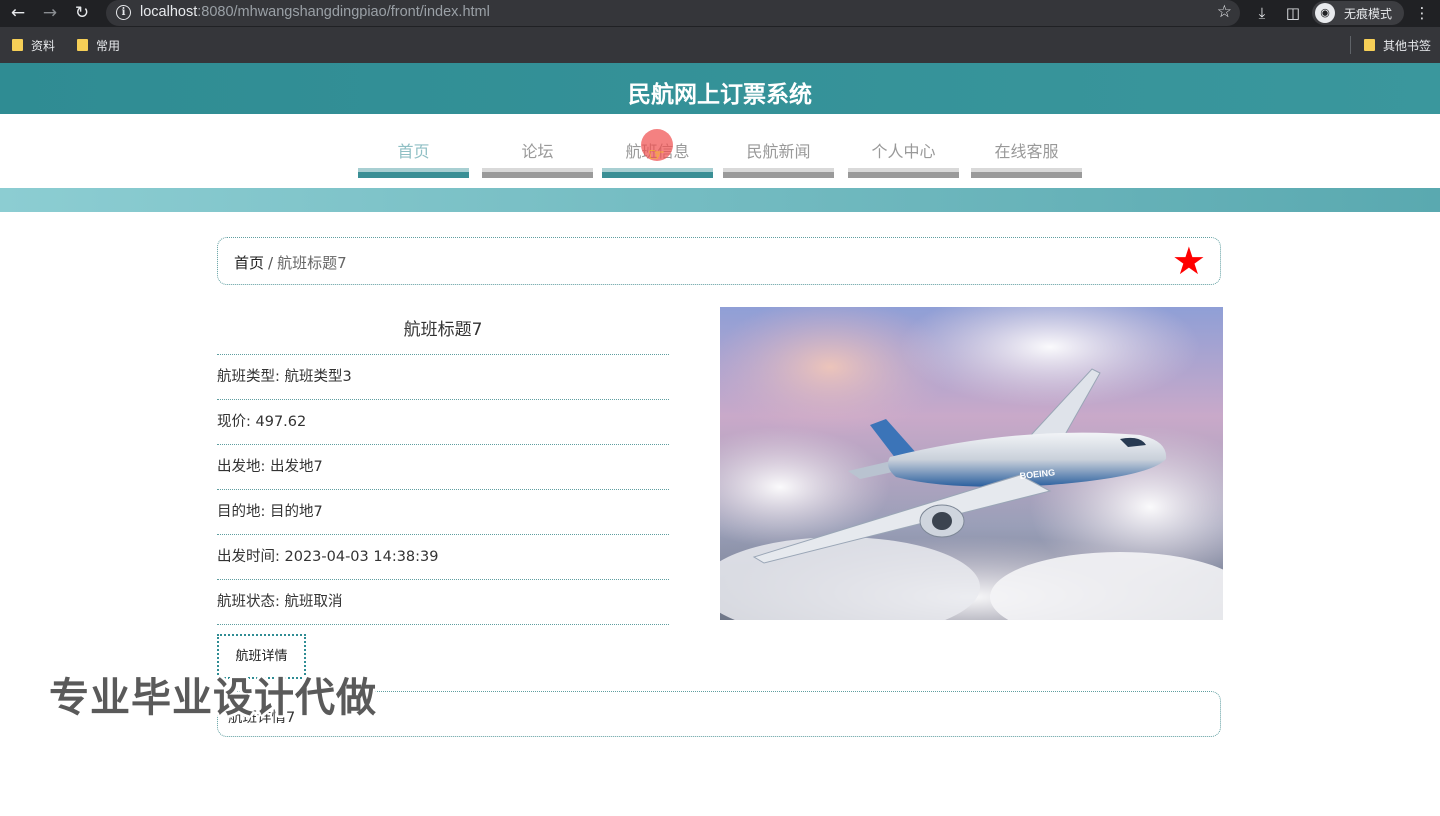 The width and height of the screenshot is (1440, 816). What do you see at coordinates (1026, 151) in the screenshot?
I see `nav-label: 在线客服` at bounding box center [1026, 151].